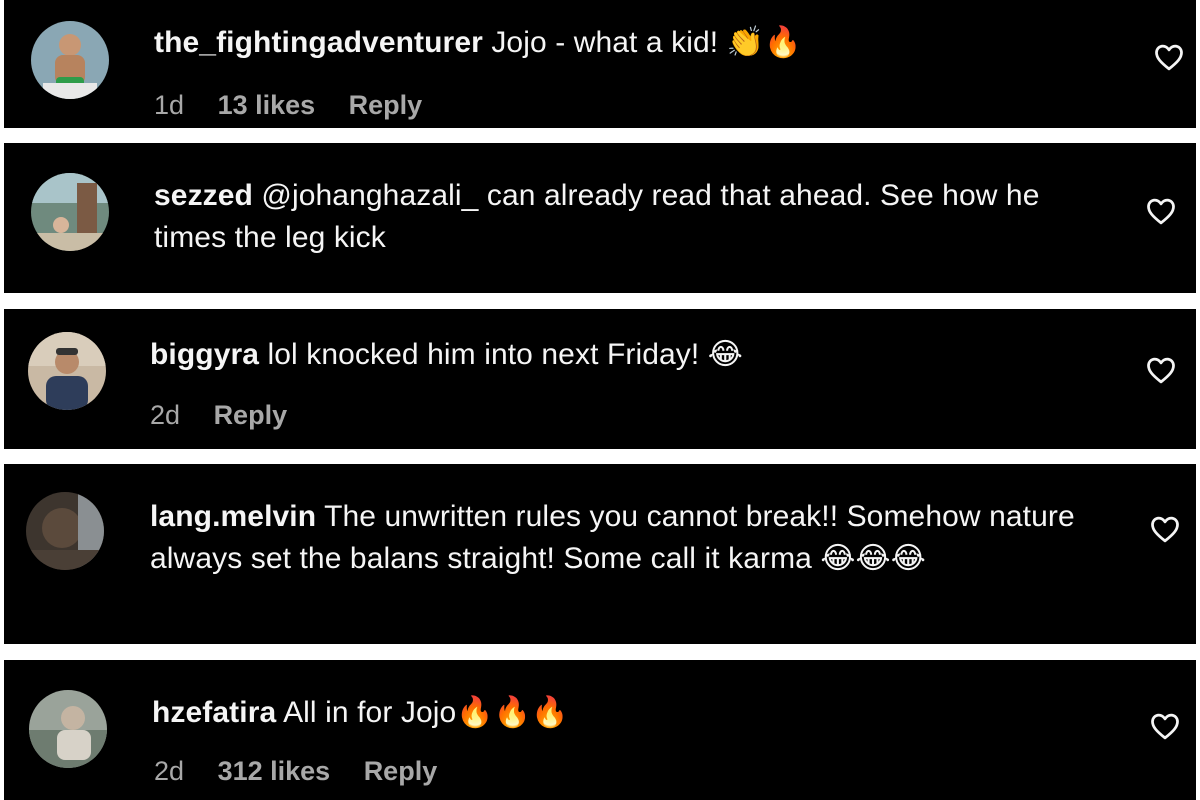 The height and width of the screenshot is (800, 1200). Describe the element at coordinates (233, 516) in the screenshot. I see `username-link: lang.melvin` at that location.